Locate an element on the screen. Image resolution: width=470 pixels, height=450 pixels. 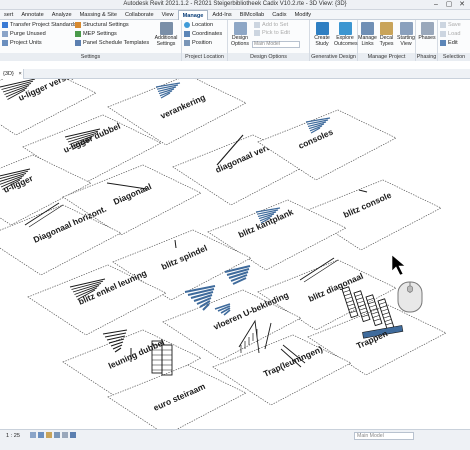
manage-project-caption: Manage Project is located at coordinates (386, 57).